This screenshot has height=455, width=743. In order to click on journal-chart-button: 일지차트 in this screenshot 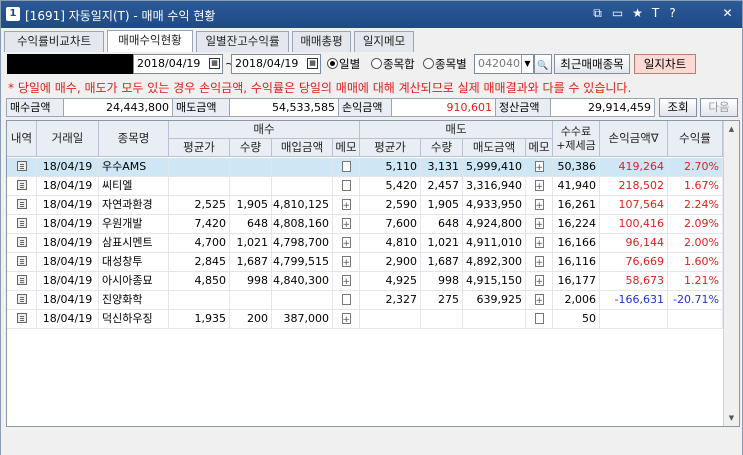, I will do `click(665, 64)`.